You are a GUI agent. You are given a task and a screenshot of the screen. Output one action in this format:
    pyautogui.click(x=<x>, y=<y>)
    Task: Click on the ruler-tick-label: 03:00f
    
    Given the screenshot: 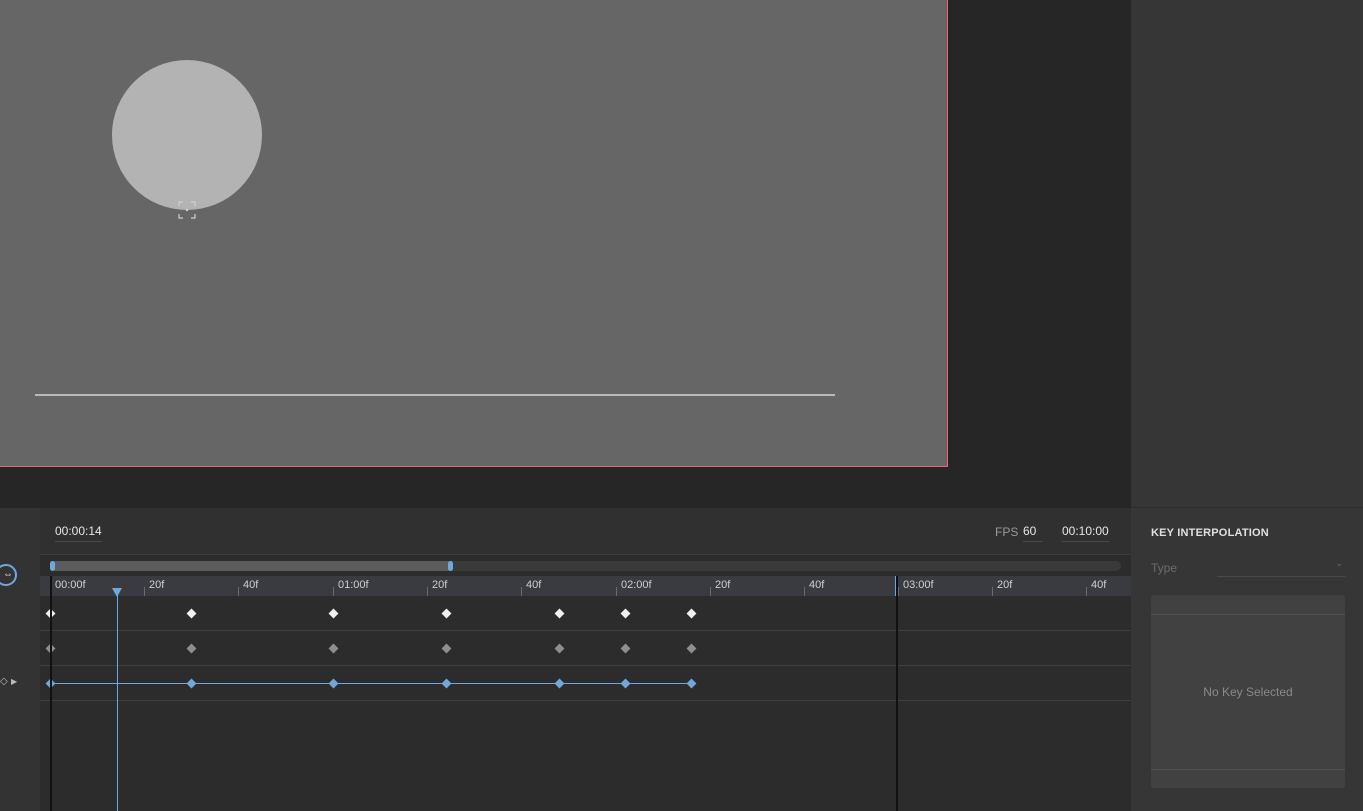 What is the action you would take?
    pyautogui.click(x=918, y=585)
    